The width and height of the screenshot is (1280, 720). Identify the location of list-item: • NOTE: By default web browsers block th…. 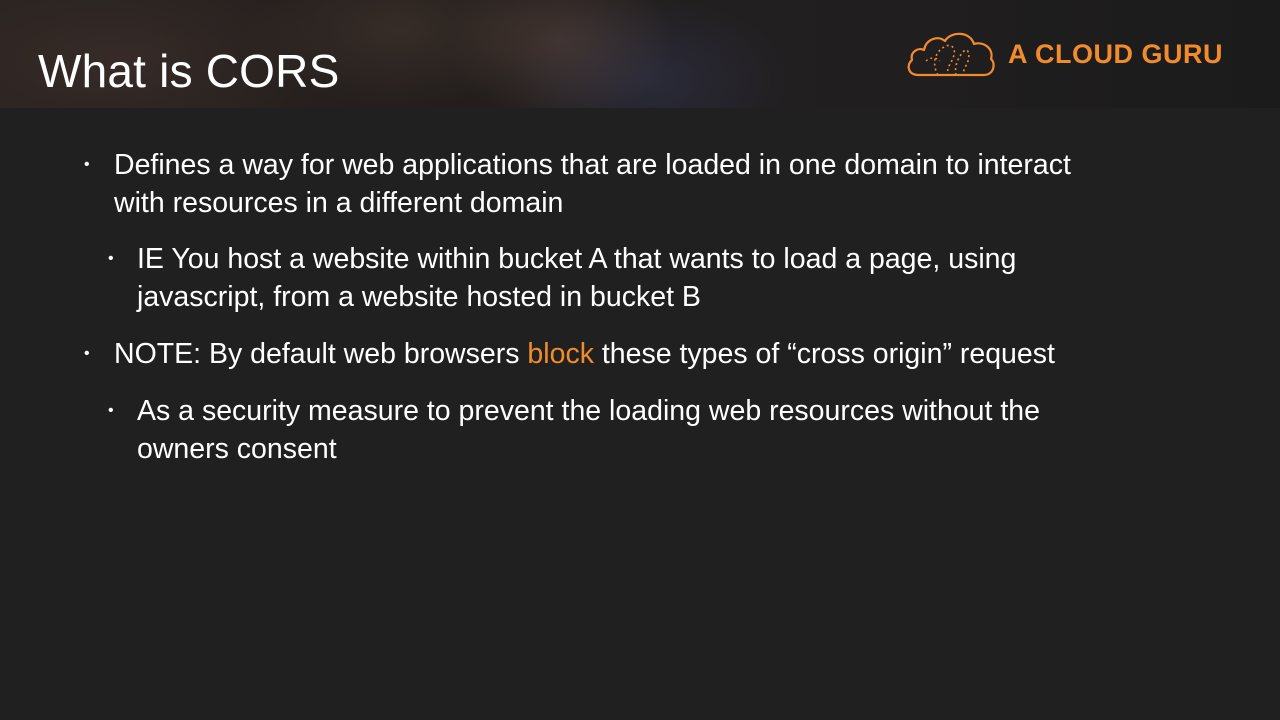
(654, 354).